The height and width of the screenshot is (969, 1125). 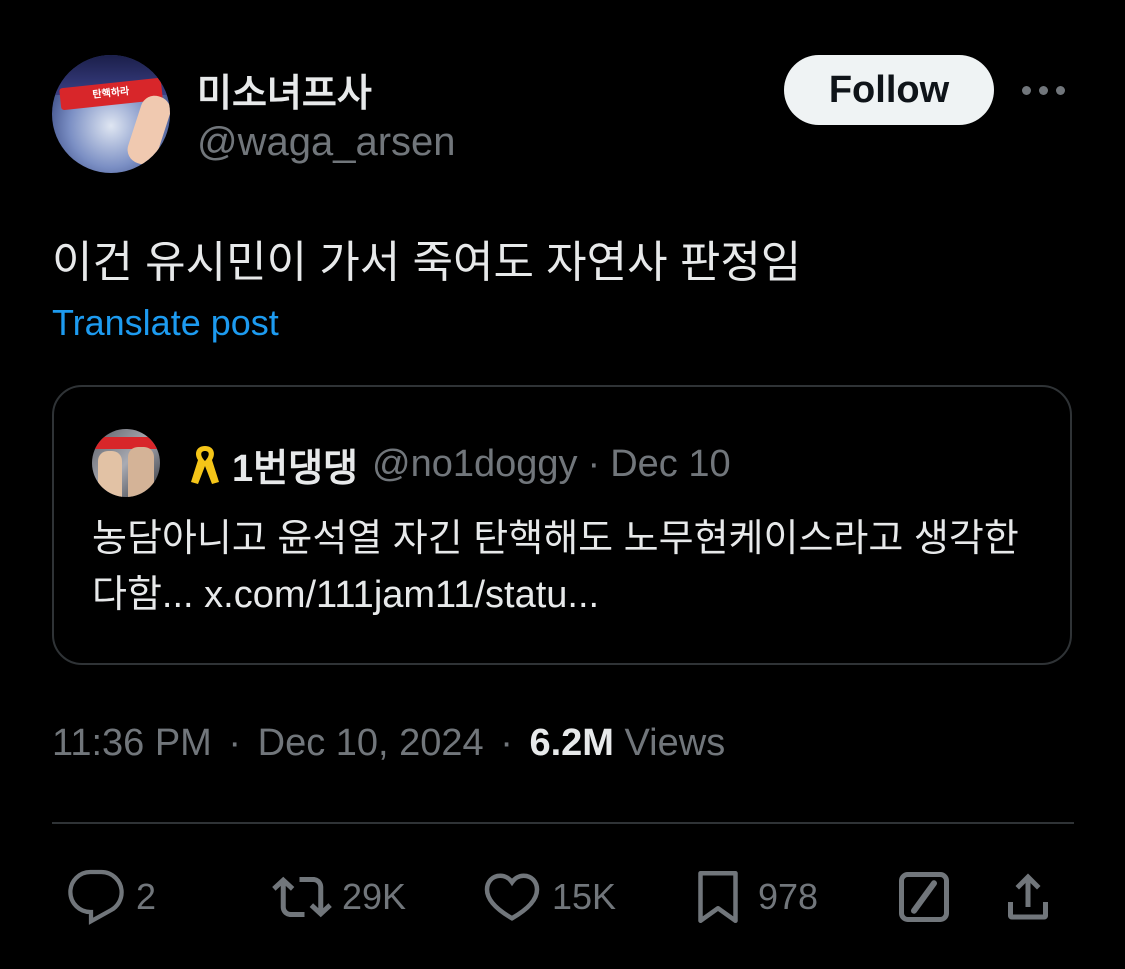 I want to click on yellow-ribbon-icon, so click(x=205, y=464).